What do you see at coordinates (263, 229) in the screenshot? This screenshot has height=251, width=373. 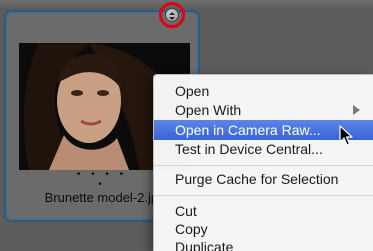 I see `menu-item-copy: Copy` at bounding box center [263, 229].